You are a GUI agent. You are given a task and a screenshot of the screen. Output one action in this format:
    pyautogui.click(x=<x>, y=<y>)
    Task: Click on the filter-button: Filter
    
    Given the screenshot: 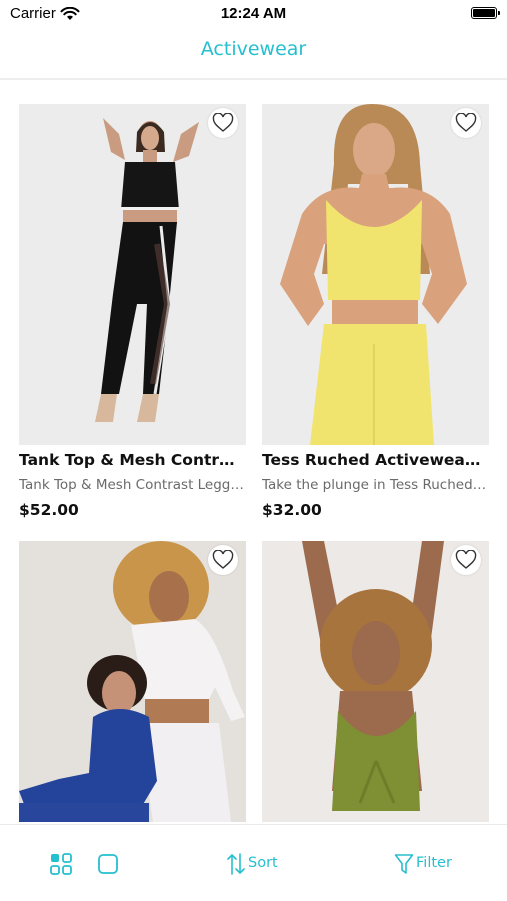 What is the action you would take?
    pyautogui.click(x=434, y=863)
    